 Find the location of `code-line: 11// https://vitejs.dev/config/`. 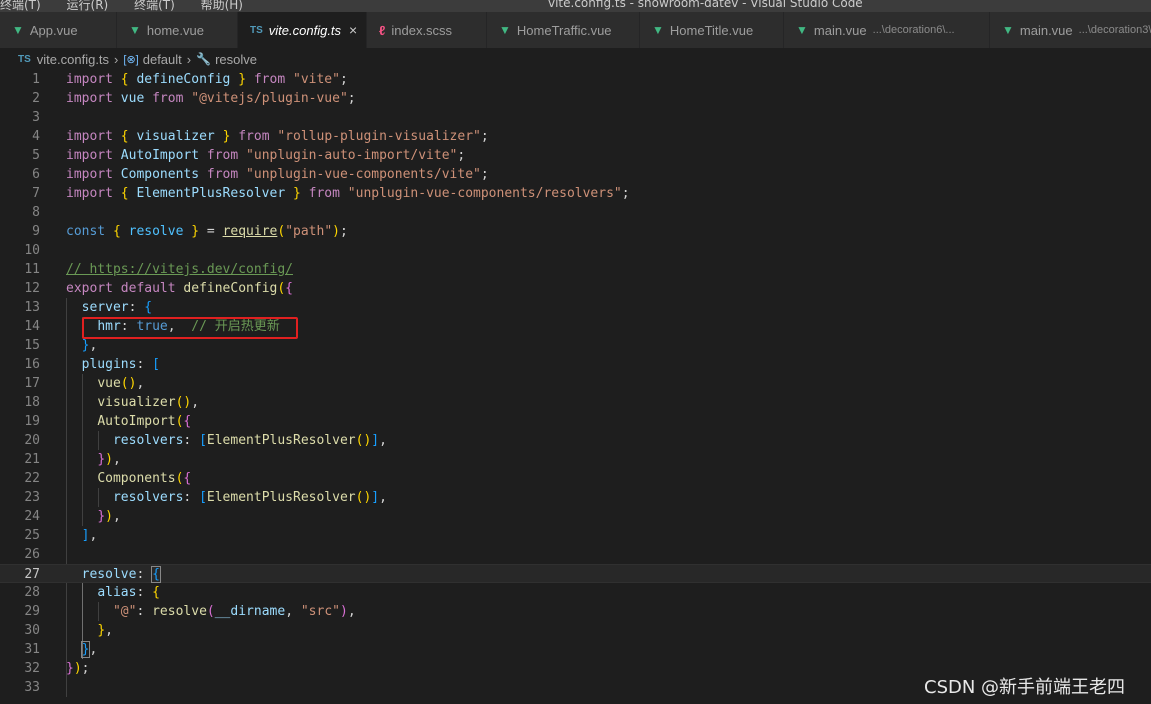

code-line: 11// https://vitejs.dev/config/ is located at coordinates (158, 269).